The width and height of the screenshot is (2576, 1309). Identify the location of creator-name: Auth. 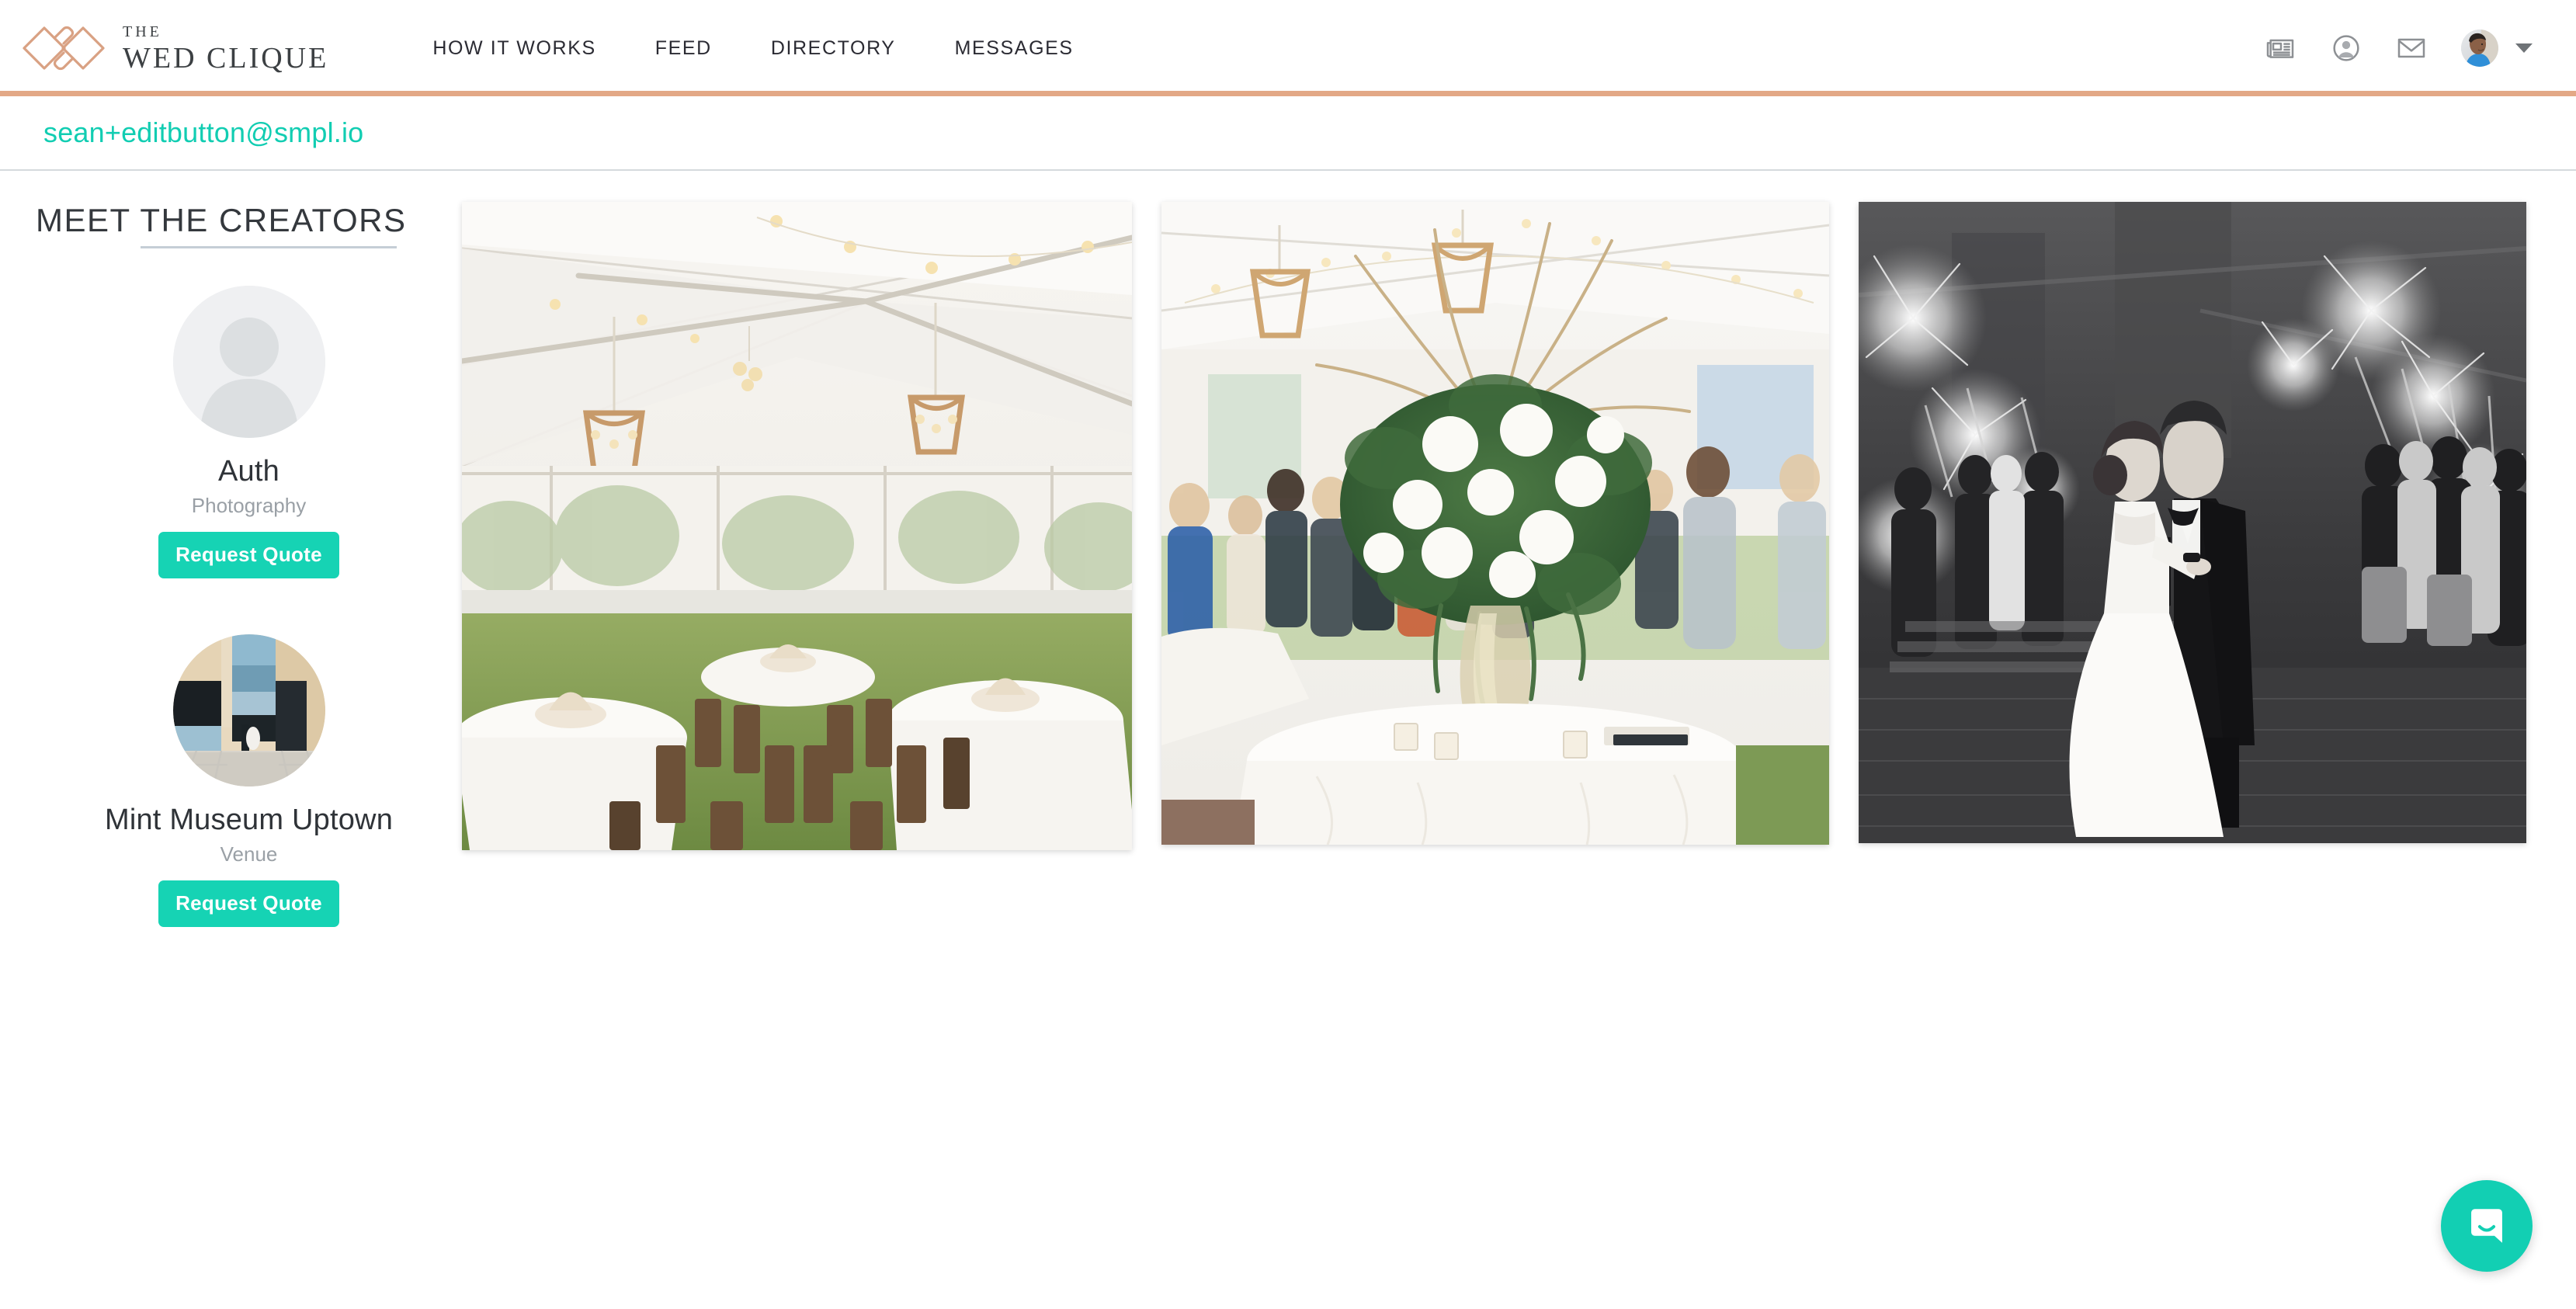
(248, 471).